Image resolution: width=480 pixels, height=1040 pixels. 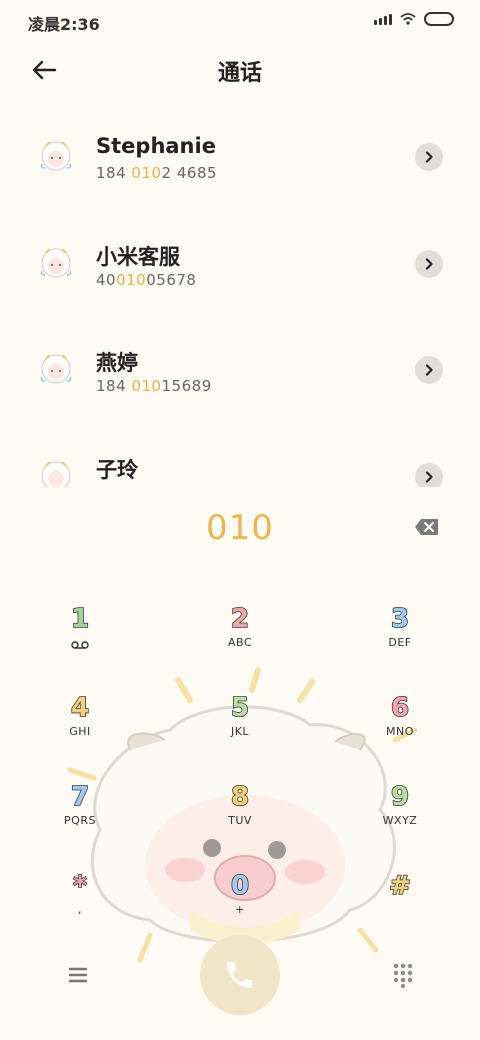 What do you see at coordinates (157, 173) in the screenshot?
I see `contact-number: 184 0102 4685` at bounding box center [157, 173].